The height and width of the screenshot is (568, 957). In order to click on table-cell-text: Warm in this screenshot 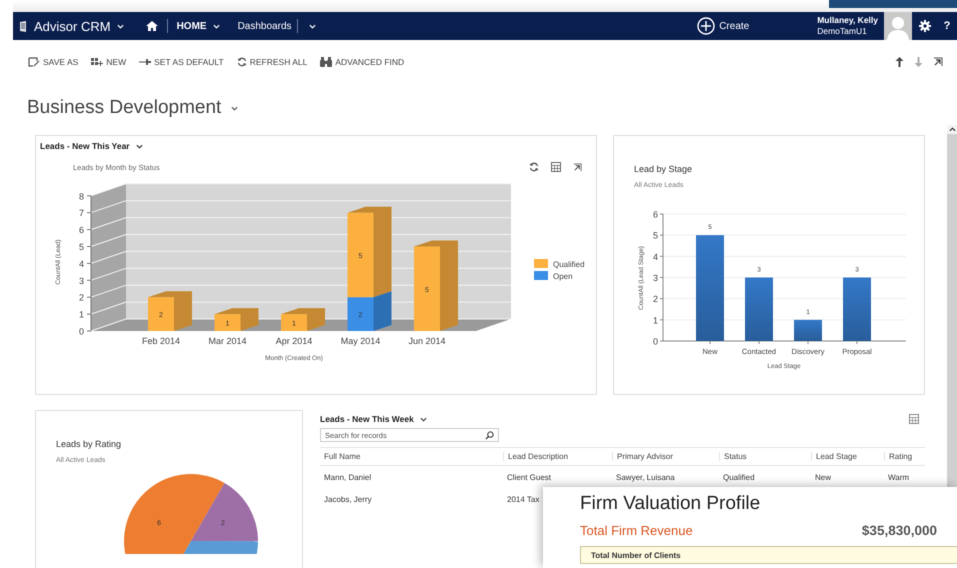, I will do `click(898, 477)`.